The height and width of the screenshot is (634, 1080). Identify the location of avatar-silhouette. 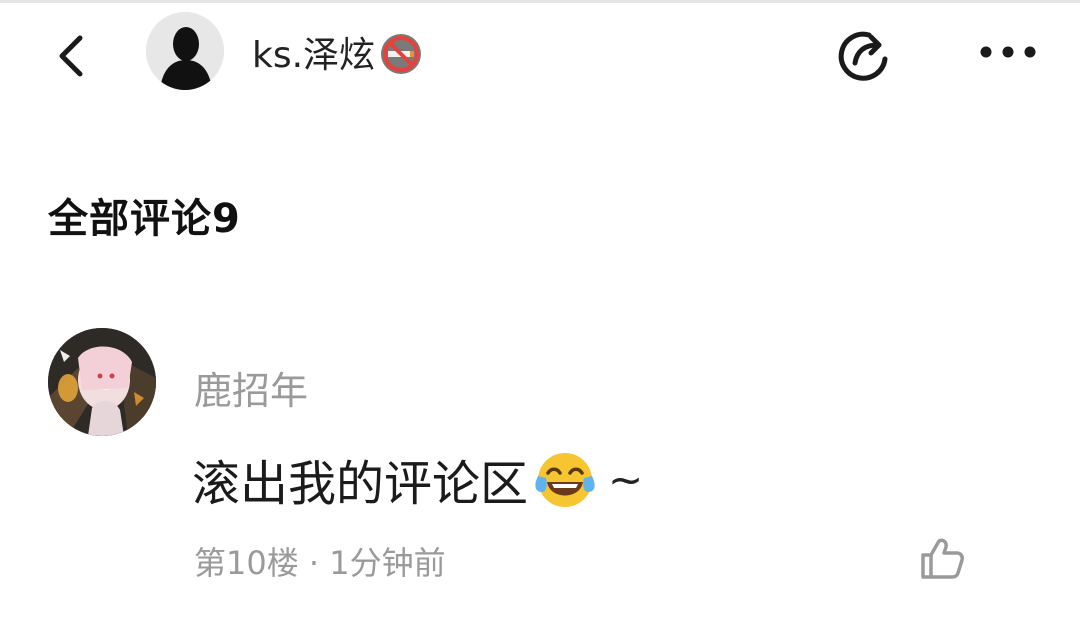
(185, 51).